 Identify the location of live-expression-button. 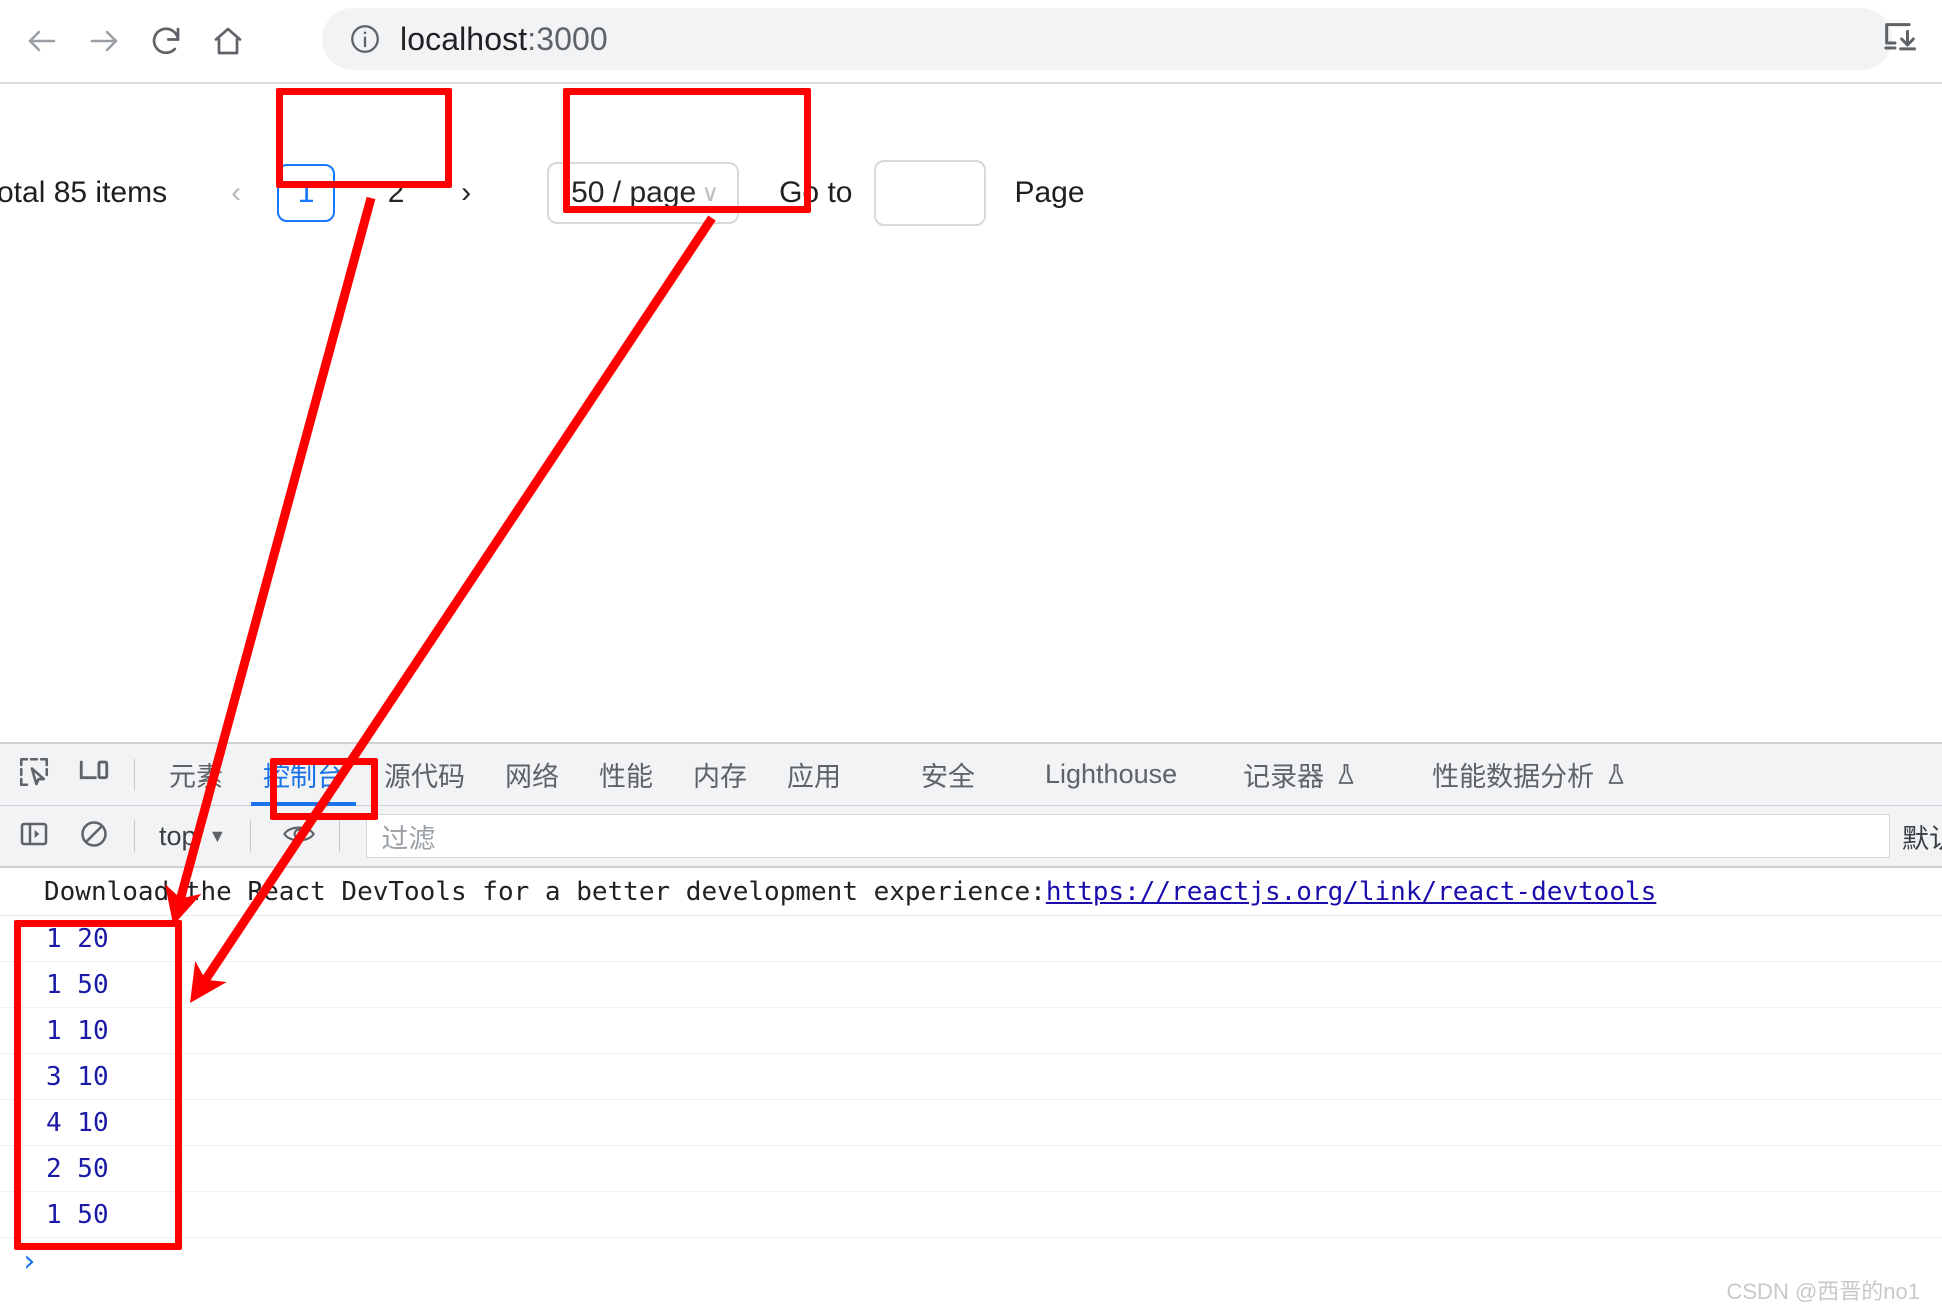
(299, 836).